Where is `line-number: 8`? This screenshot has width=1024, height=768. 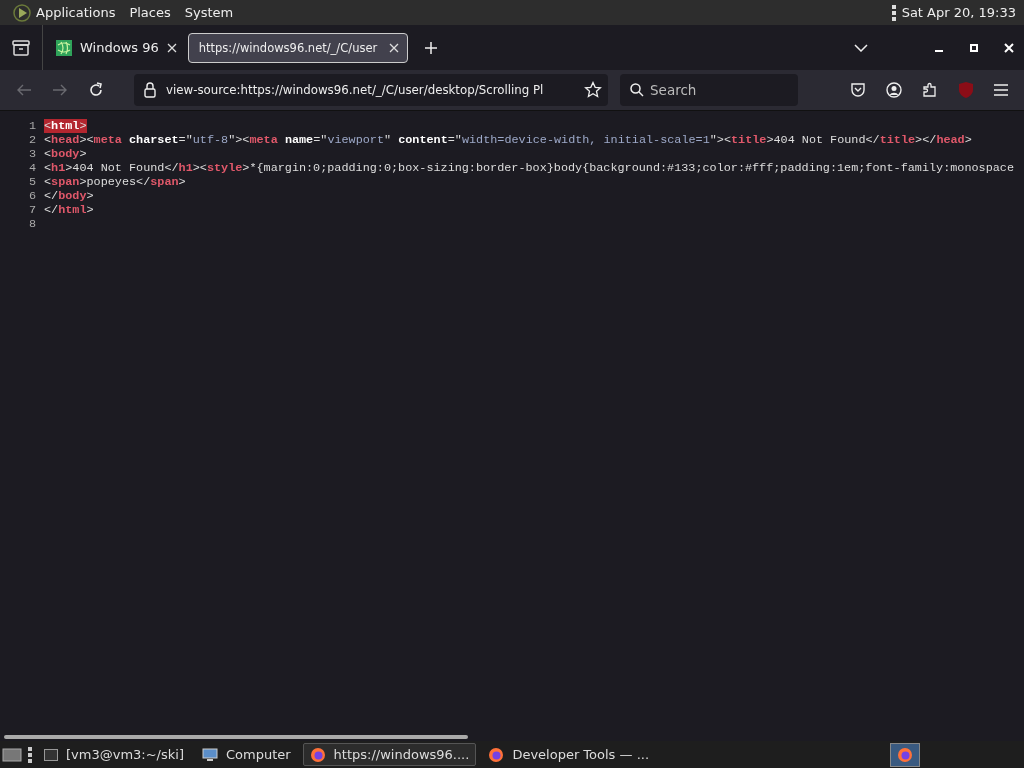
line-number: 8 is located at coordinates (32, 224).